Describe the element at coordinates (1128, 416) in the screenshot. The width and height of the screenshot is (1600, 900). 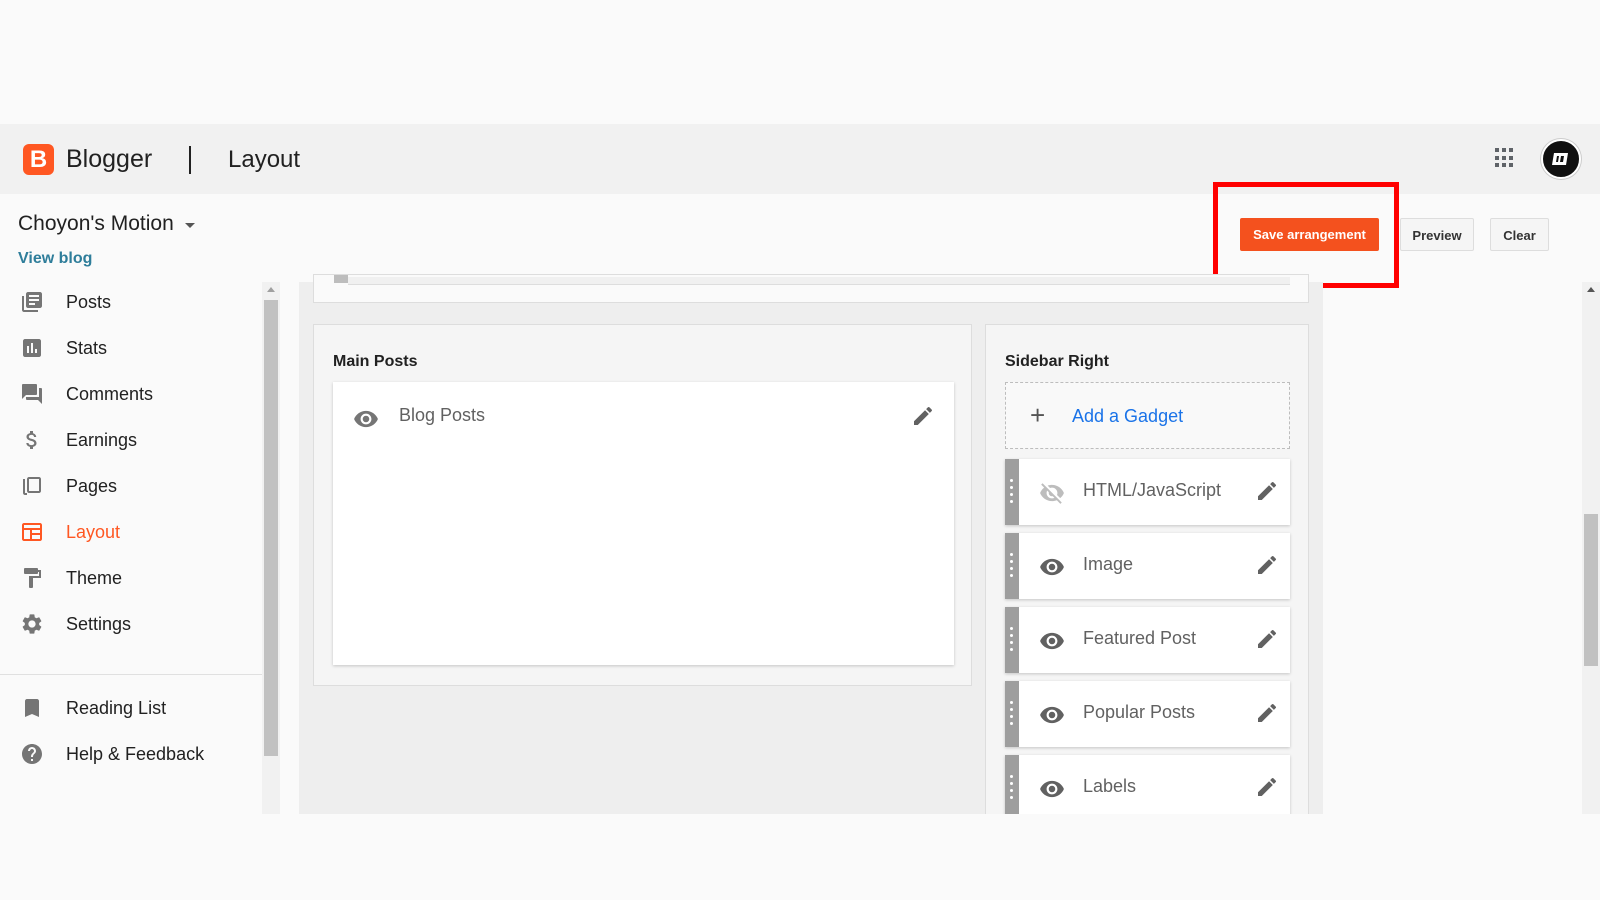
I see `add-gadget-label: Add a Gadget` at that location.